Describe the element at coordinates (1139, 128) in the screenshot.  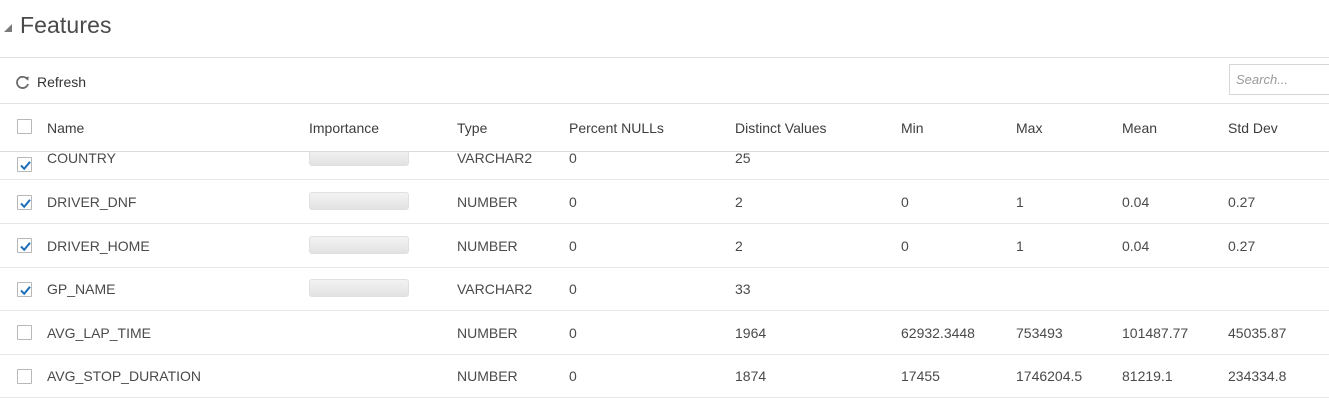
I see `column-header-mean: Mean` at that location.